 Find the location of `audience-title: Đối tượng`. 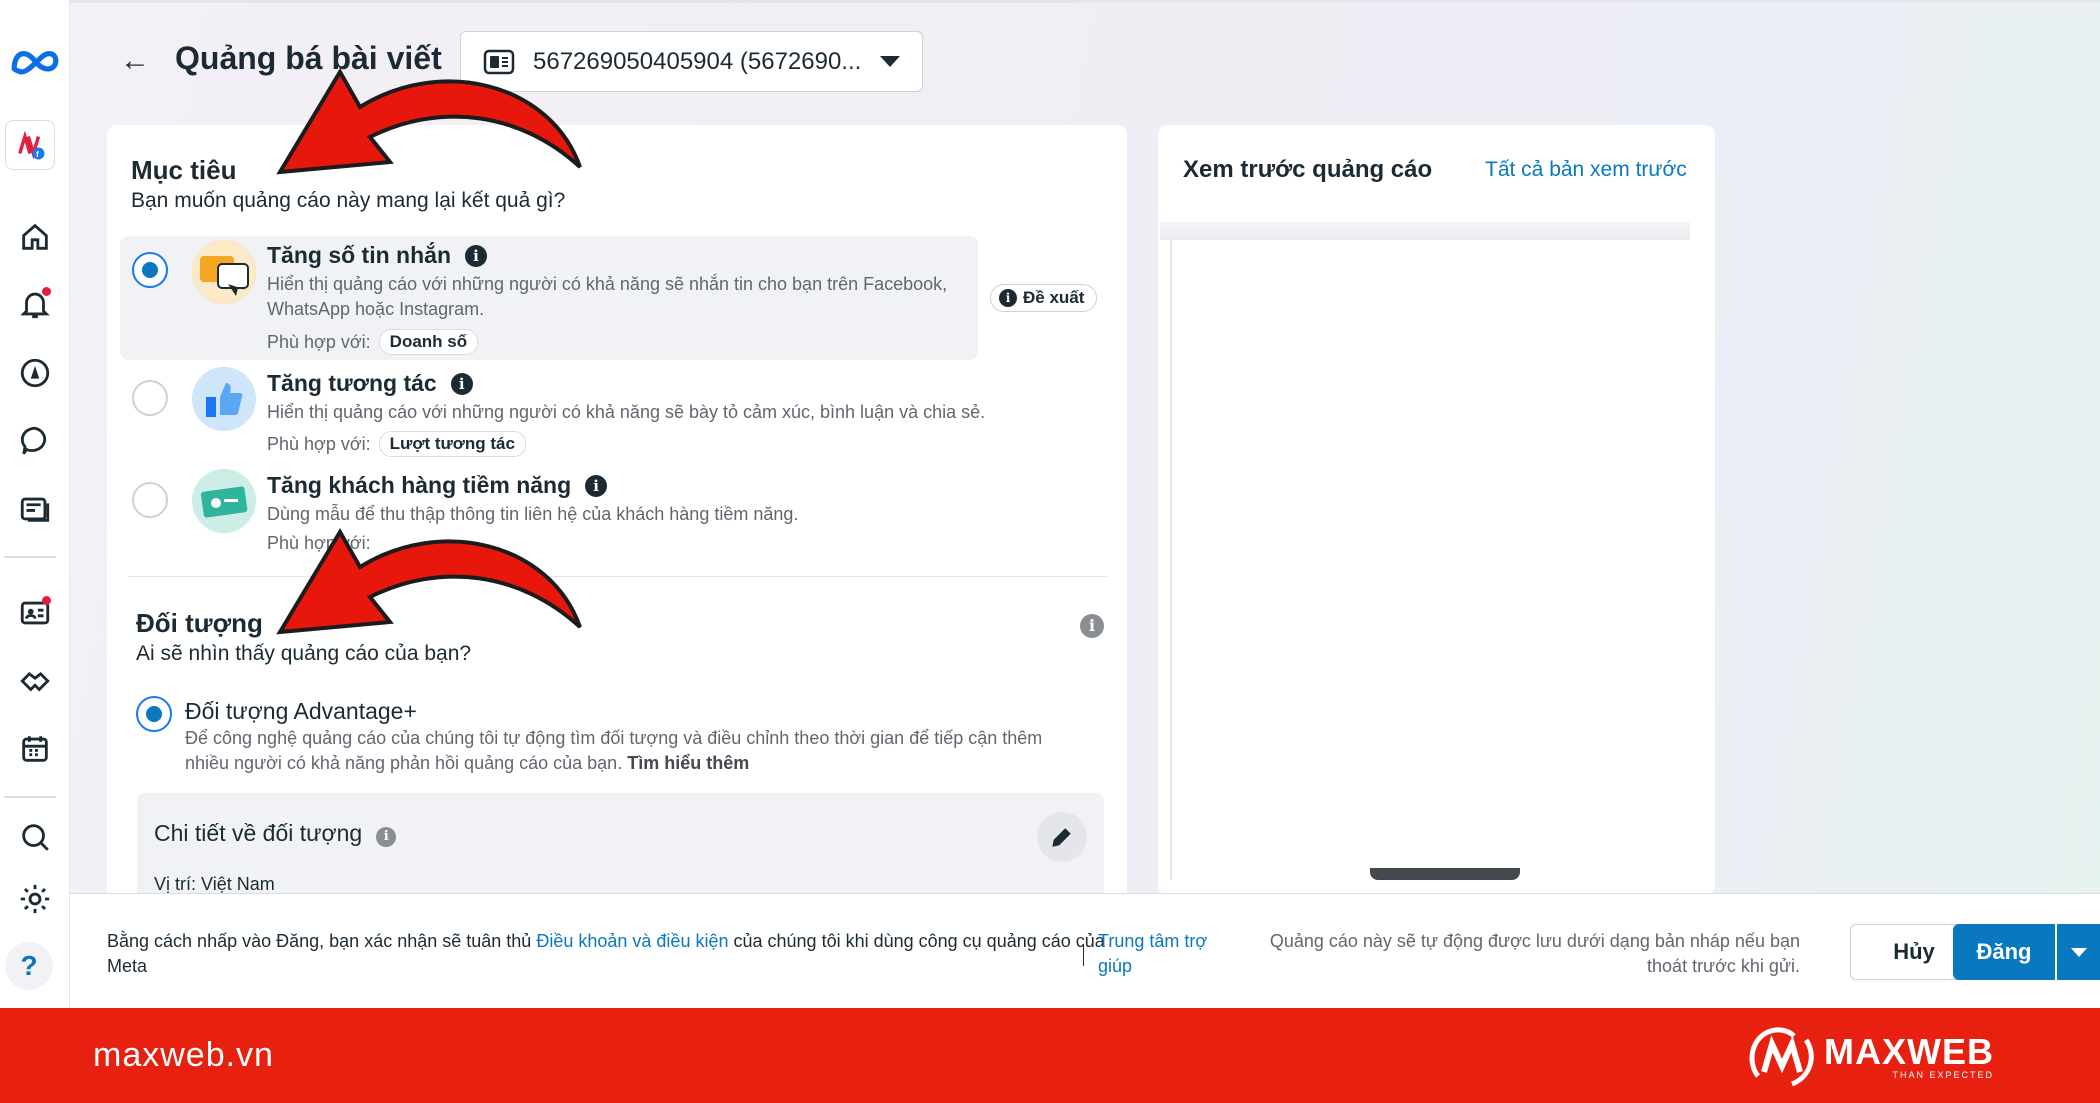

audience-title: Đối tượng is located at coordinates (199, 623).